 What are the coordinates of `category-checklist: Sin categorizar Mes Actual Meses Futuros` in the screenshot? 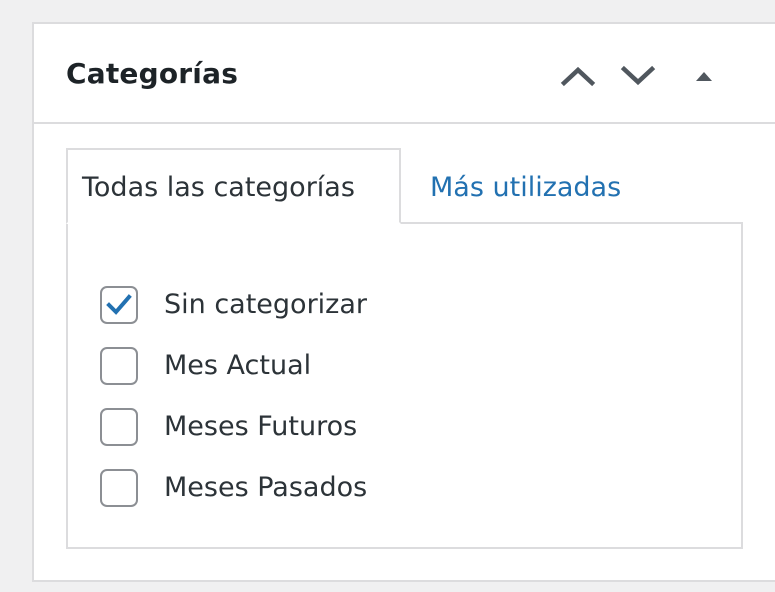 It's located at (233, 396).